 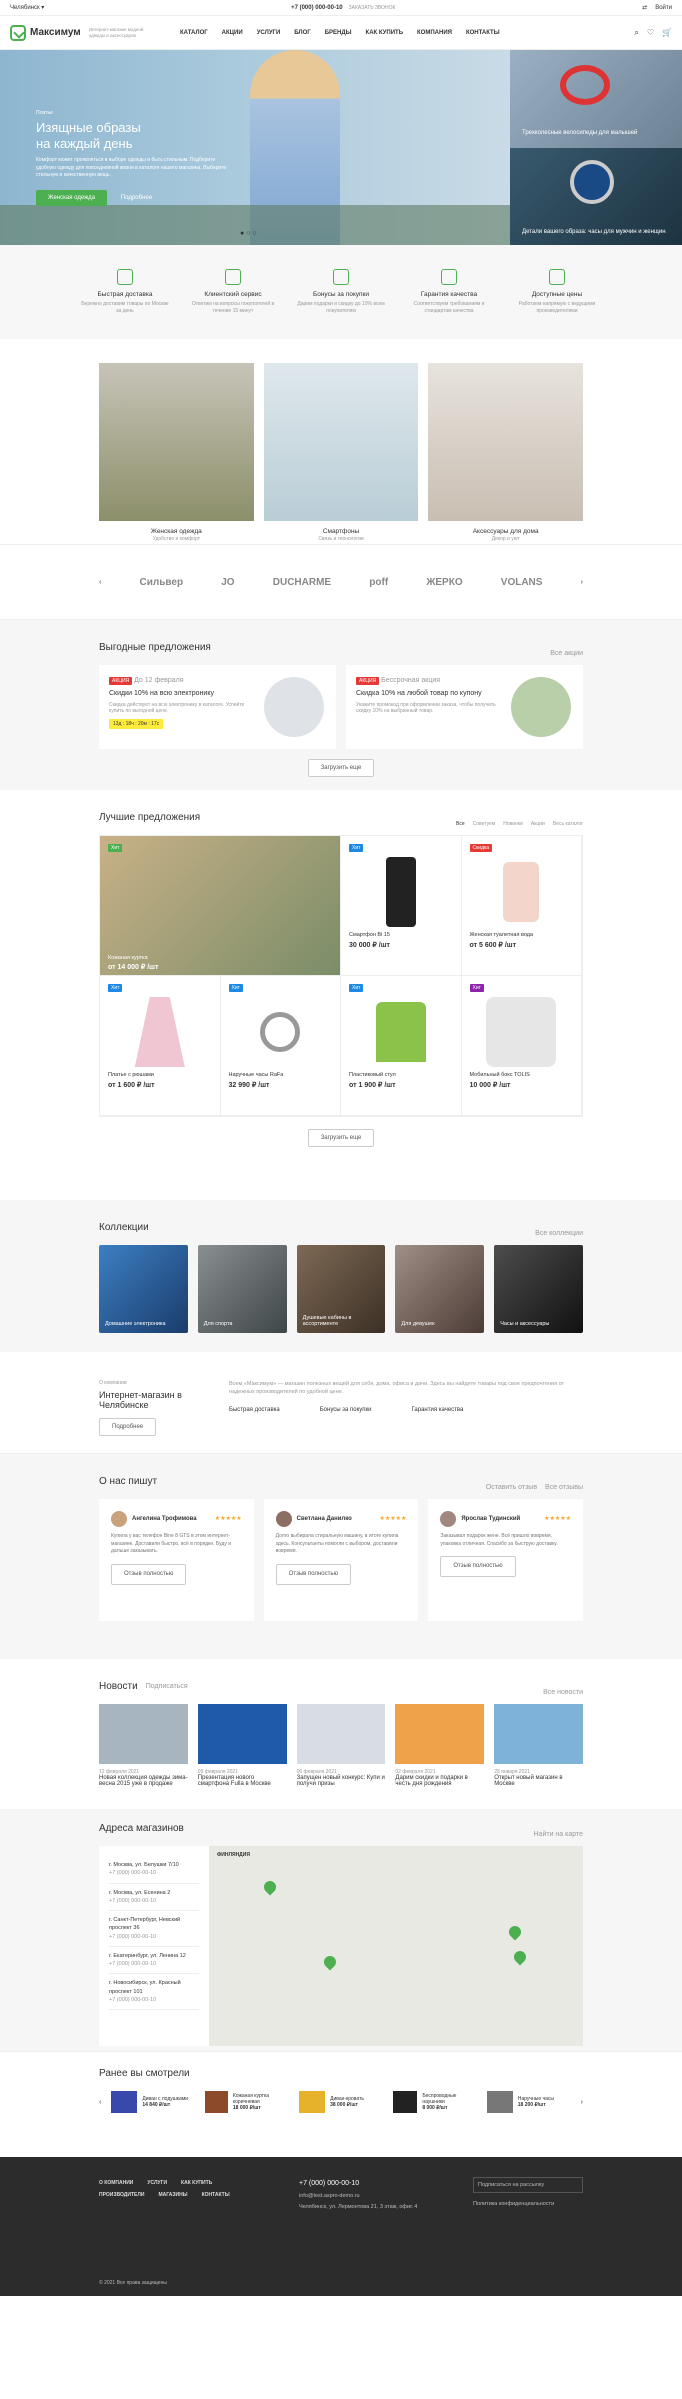 I want to click on product-card: Хит Пластиковый стул от 1 900 ₽ /шт, so click(x=401, y=1046).